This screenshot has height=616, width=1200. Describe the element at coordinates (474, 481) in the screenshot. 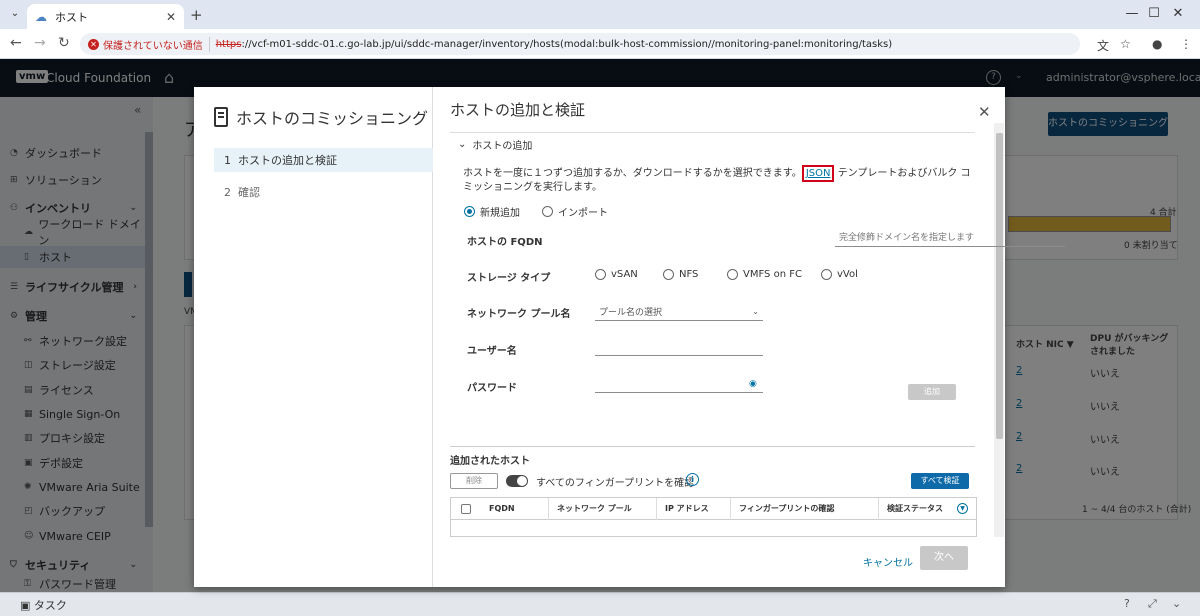

I see `delete-button: 削除` at that location.